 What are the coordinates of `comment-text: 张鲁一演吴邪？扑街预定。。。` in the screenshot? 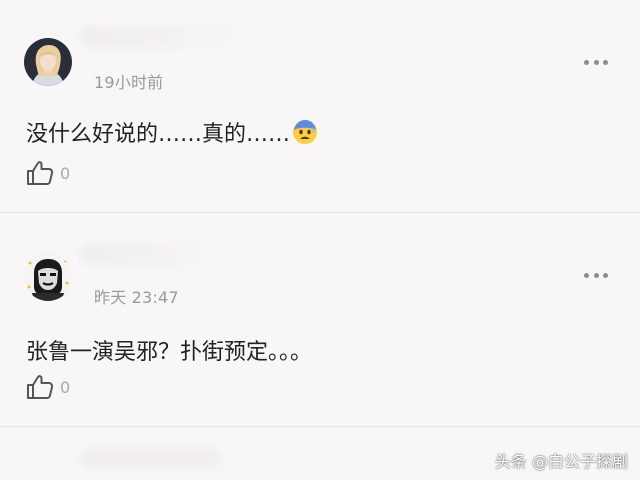 It's located at (169, 352).